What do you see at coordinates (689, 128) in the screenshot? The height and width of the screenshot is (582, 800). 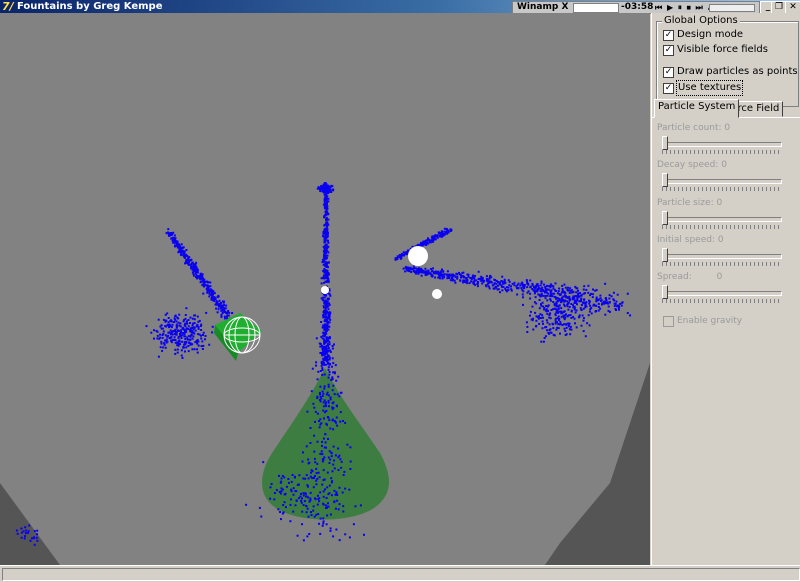 I see `particle-count-label: Particle count:` at bounding box center [689, 128].